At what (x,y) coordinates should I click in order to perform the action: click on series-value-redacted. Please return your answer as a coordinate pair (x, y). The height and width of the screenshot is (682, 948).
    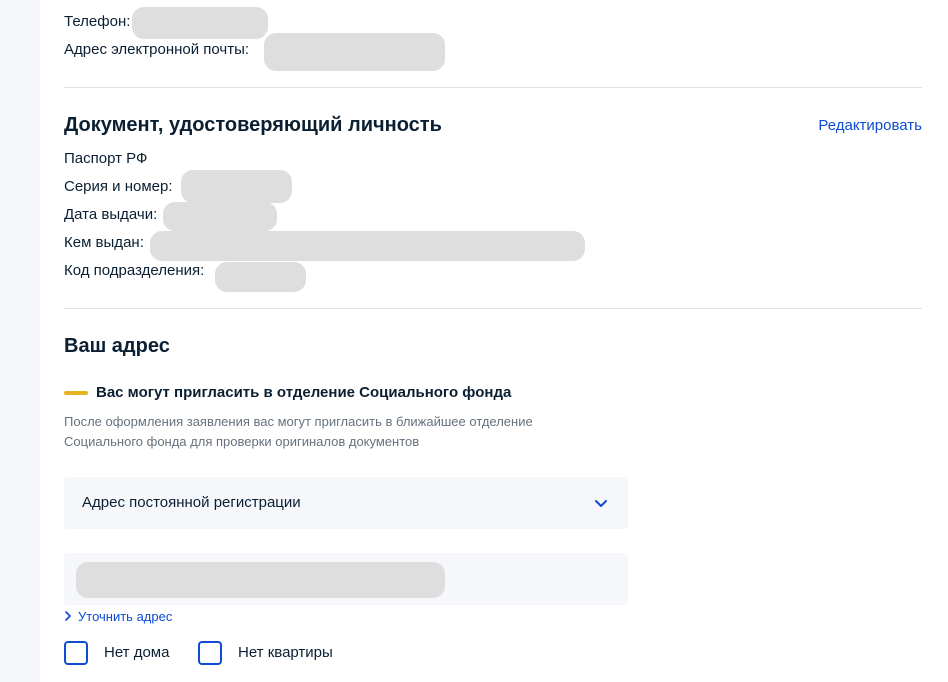
    Looking at the image, I should click on (236, 186).